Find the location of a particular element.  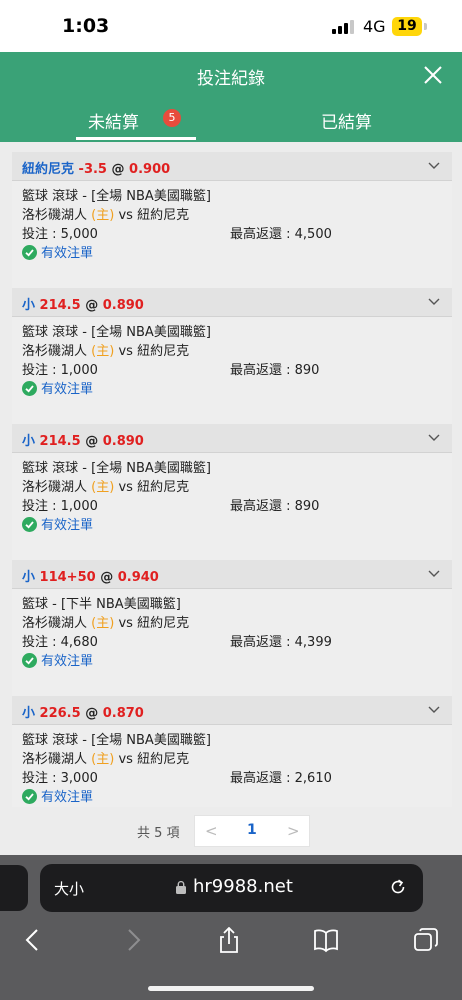

previous-tab-pill is located at coordinates (14, 888).